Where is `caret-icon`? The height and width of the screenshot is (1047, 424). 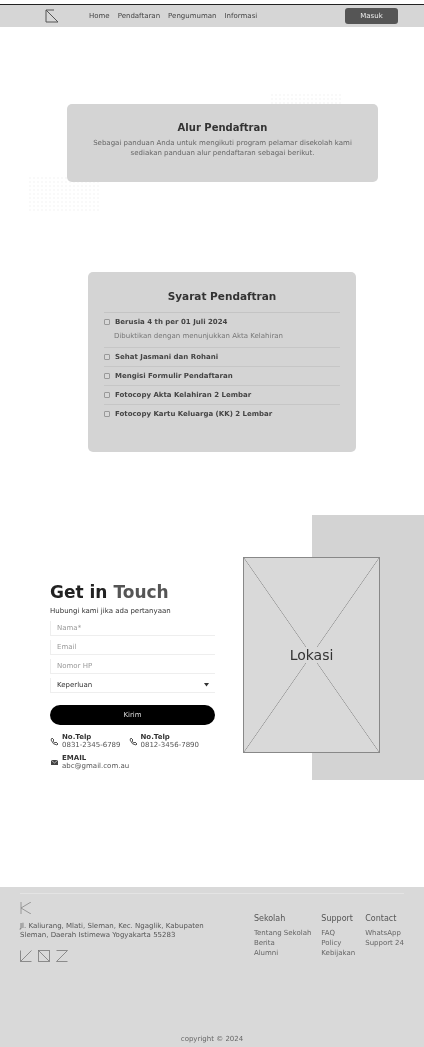
caret-icon is located at coordinates (206, 685).